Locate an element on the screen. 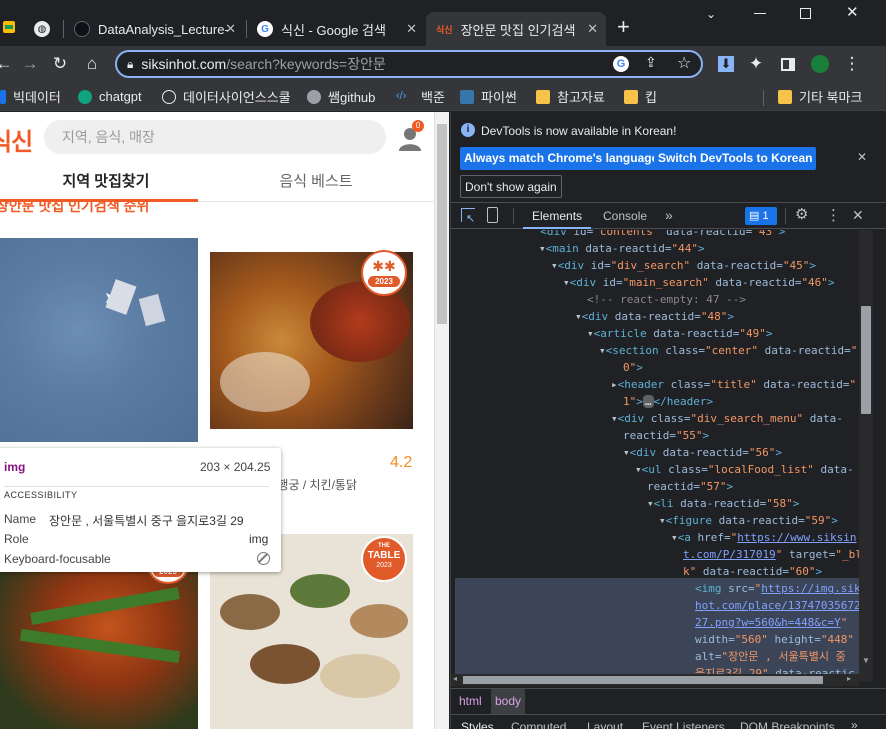 Image resolution: width=886 pixels, height=729 pixels. reload-button: ↻ is located at coordinates (60, 64).